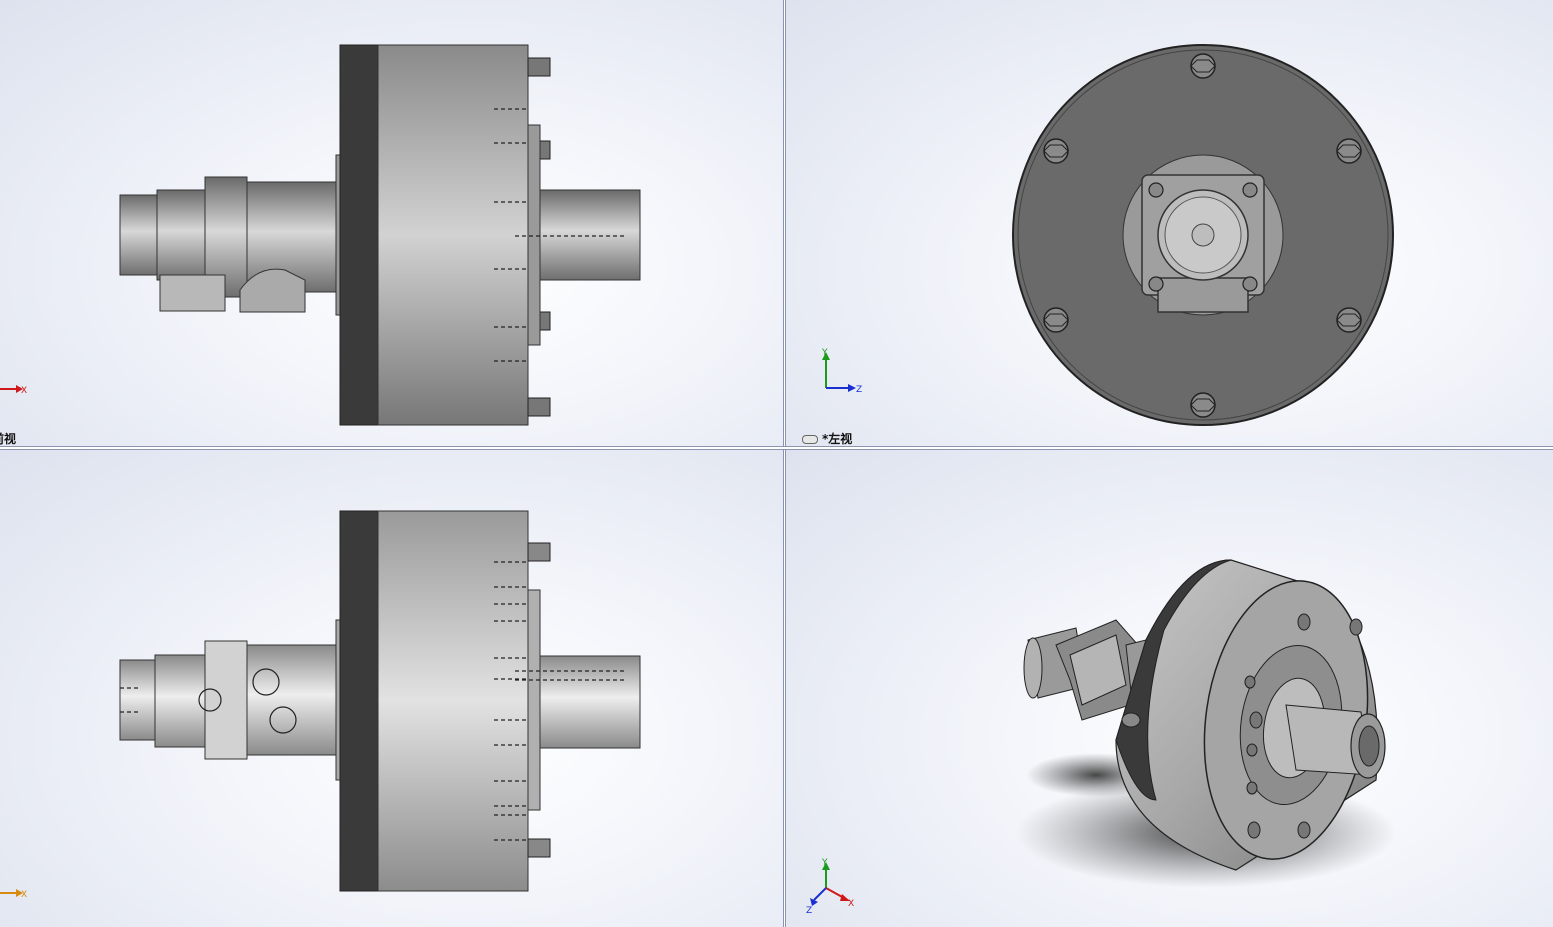 This screenshot has width=1553, height=927. I want to click on left-axis-triad: Y Z, so click(841, 371).